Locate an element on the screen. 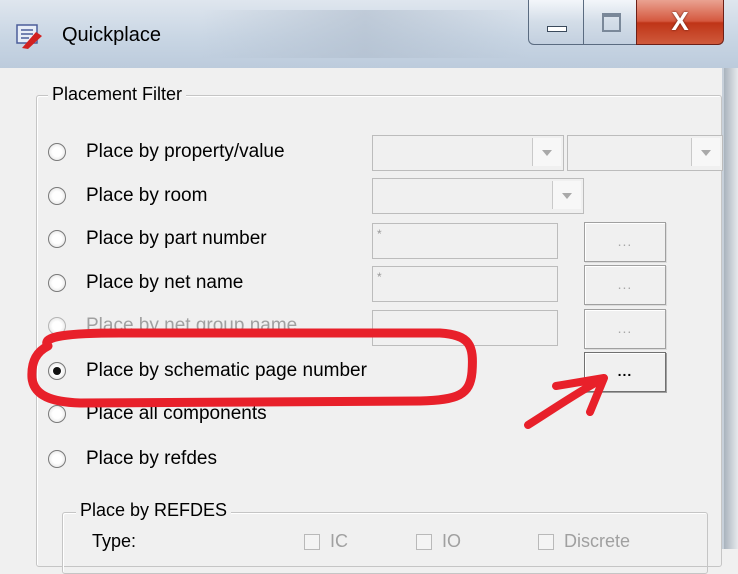 This screenshot has height=574, width=738. property-combo is located at coordinates (468, 153).